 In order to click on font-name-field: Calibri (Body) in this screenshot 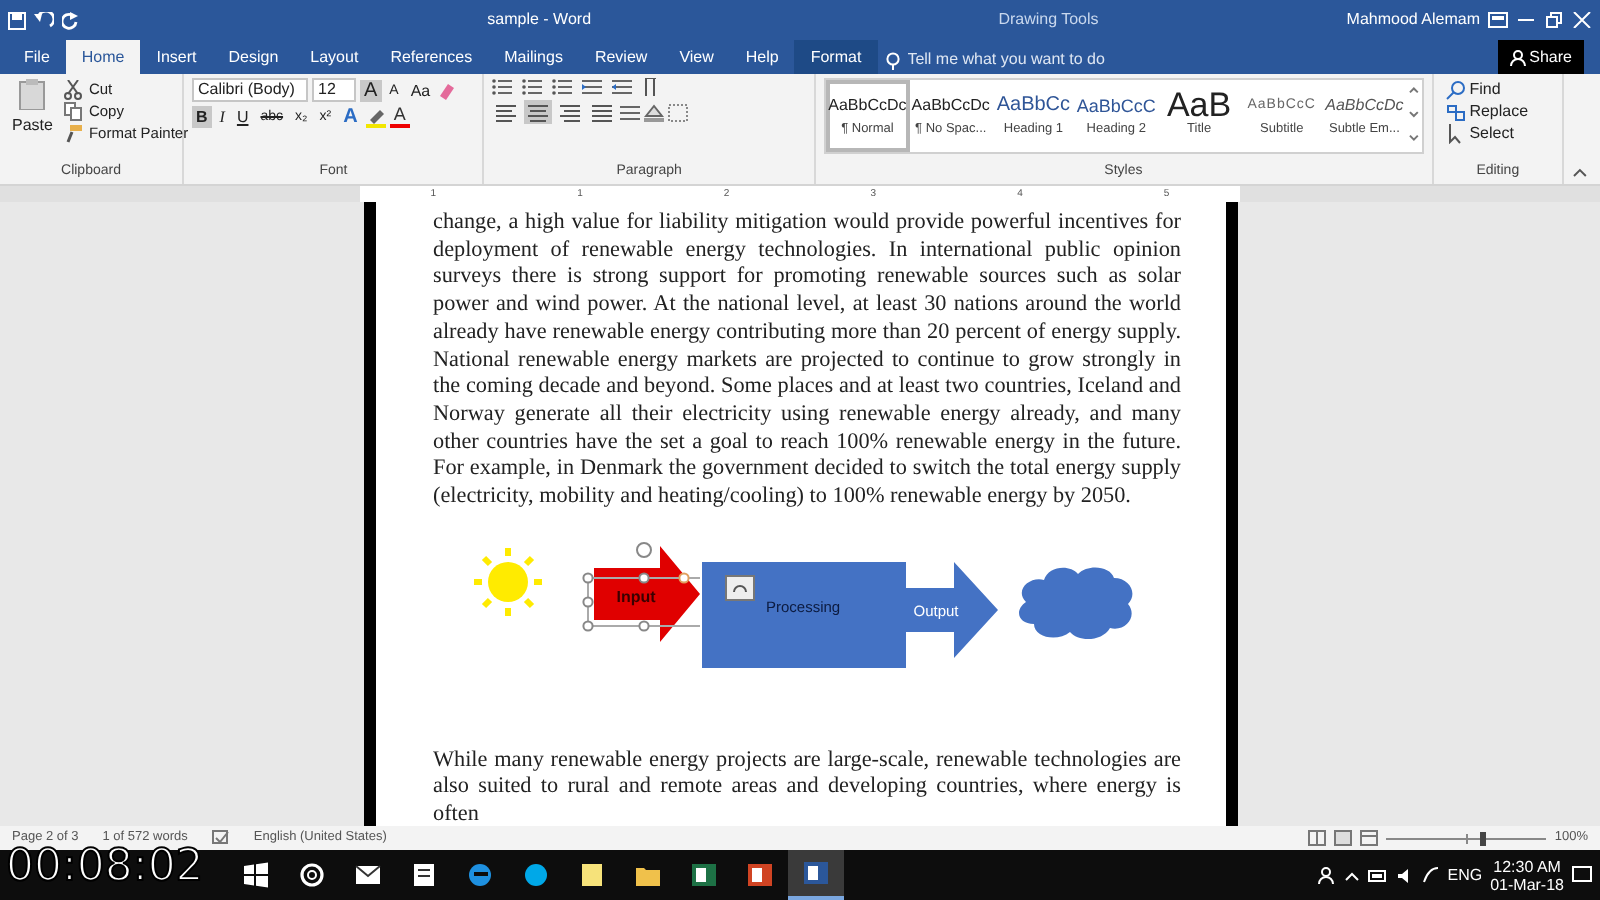, I will do `click(250, 90)`.